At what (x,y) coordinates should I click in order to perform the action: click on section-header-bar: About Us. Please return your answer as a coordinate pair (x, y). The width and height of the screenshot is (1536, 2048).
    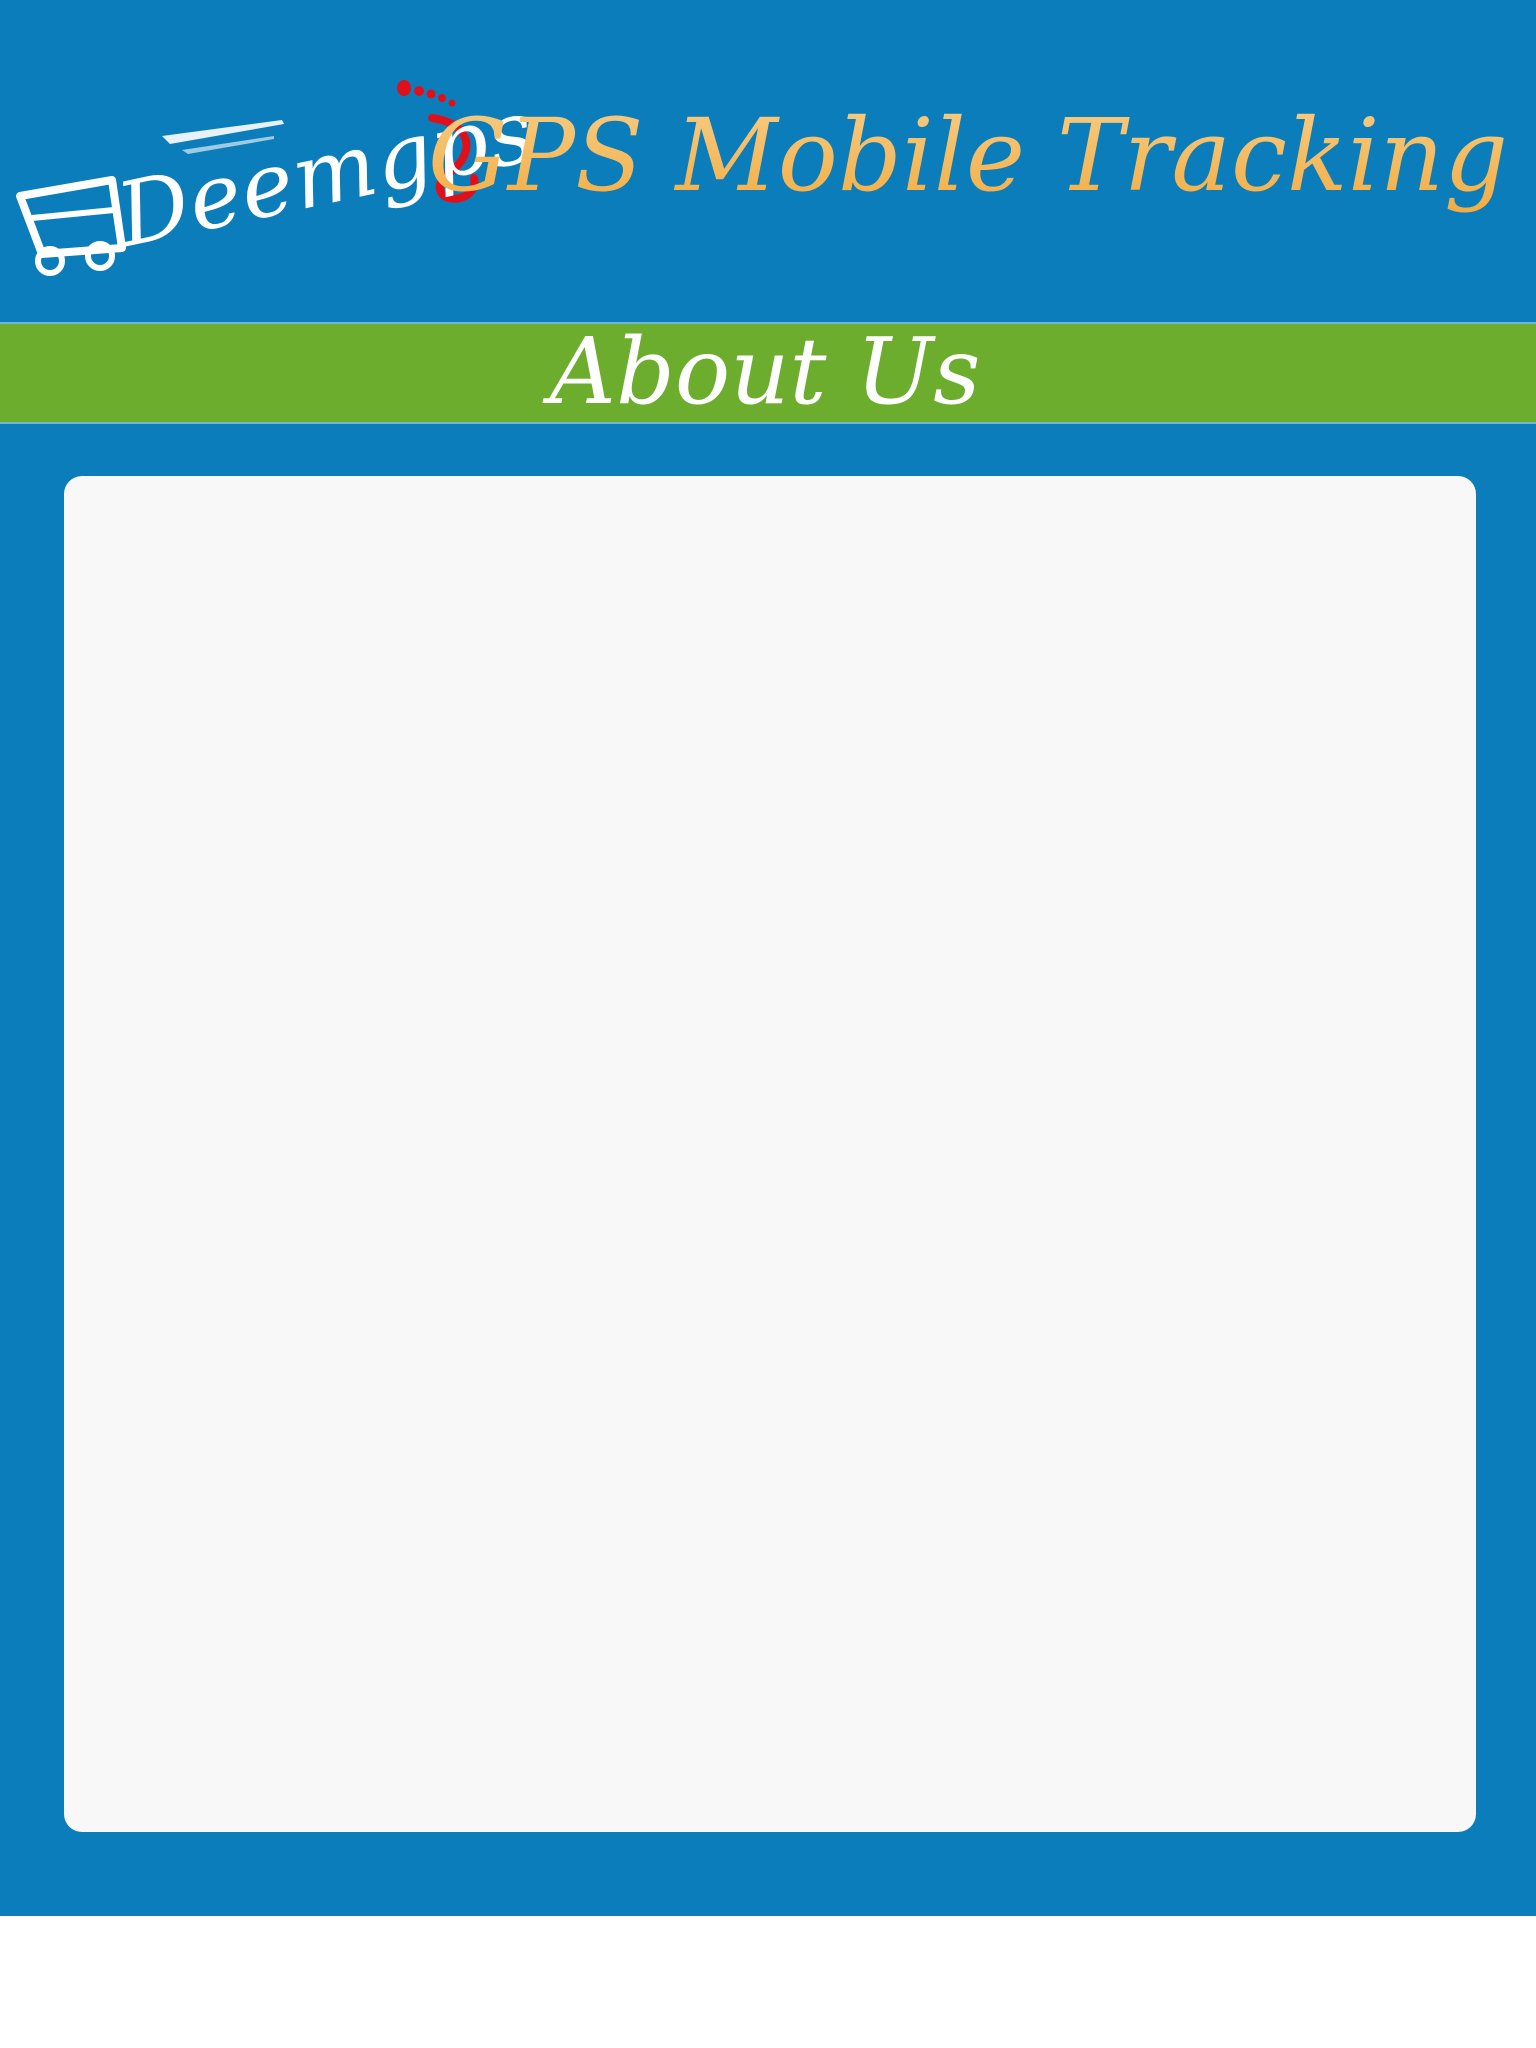
    Looking at the image, I should click on (768, 373).